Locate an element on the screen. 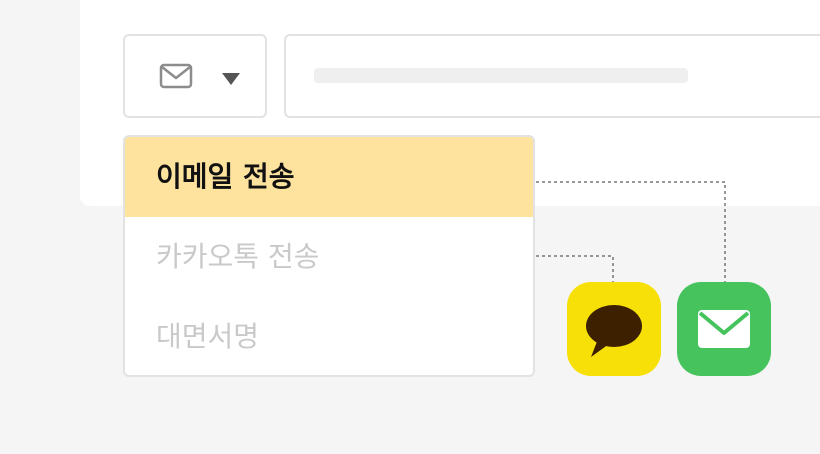 Image resolution: width=820 pixels, height=454 pixels. kakaotalk-app-icon is located at coordinates (614, 329).